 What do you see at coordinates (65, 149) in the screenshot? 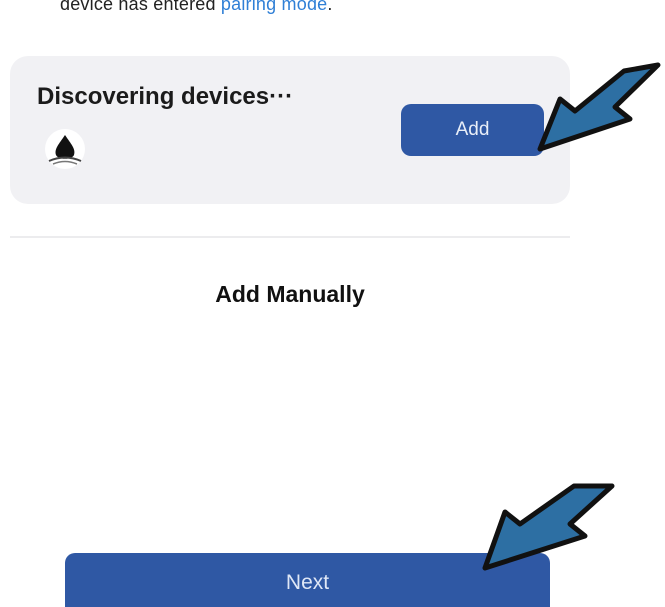
I see `water-drop-device-icon` at bounding box center [65, 149].